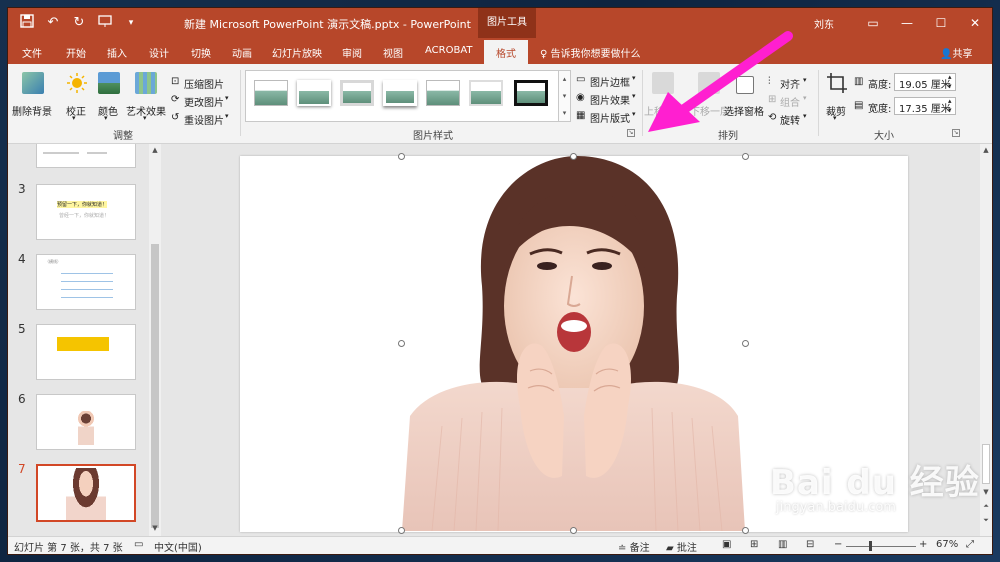 Image resolution: width=1000 pixels, height=562 pixels. I want to click on tab-acrobat: ACROBAT, so click(449, 50).